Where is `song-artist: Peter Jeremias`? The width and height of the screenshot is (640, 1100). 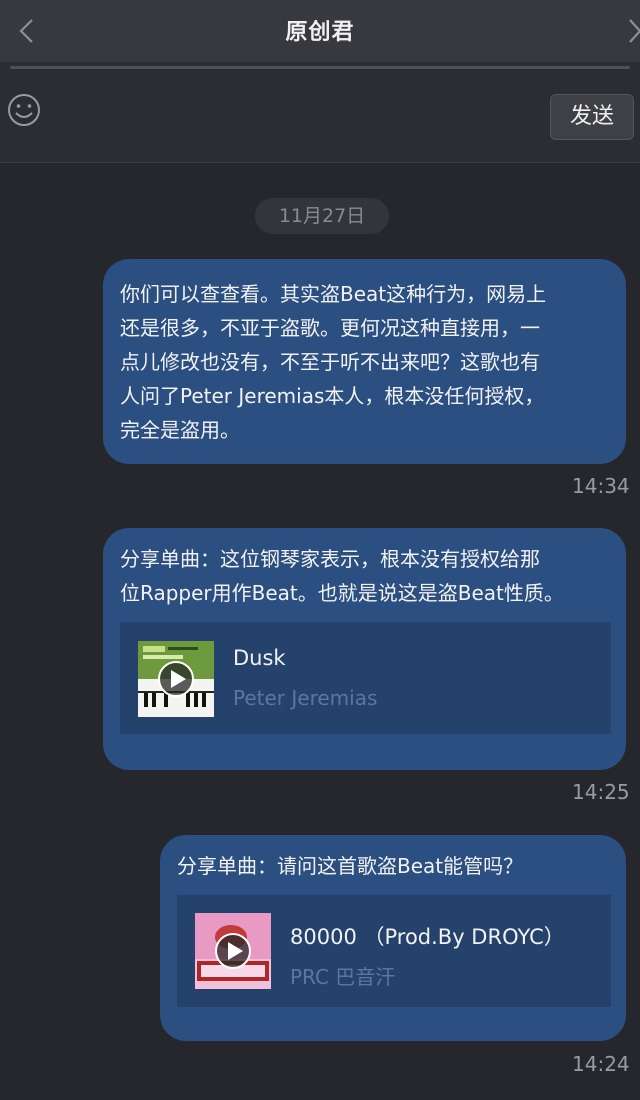 song-artist: Peter Jeremias is located at coordinates (305, 698).